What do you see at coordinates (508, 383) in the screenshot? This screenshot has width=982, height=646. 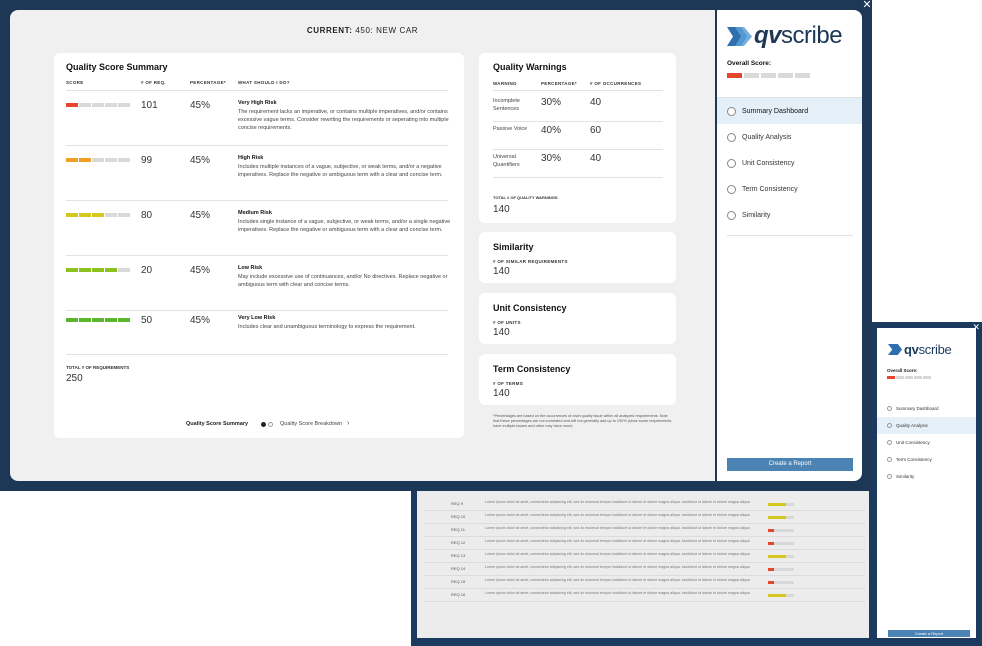 I see `term-consistency-label: # OF TERMS` at bounding box center [508, 383].